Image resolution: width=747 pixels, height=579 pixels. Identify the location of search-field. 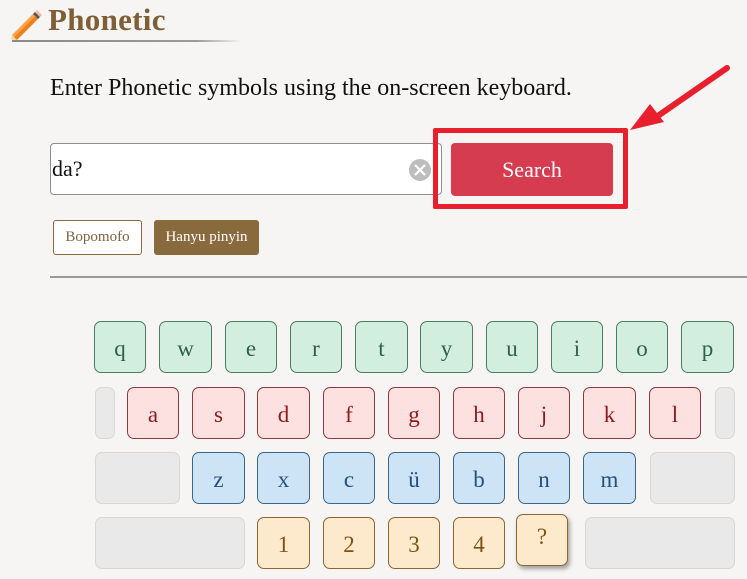
(246, 169).